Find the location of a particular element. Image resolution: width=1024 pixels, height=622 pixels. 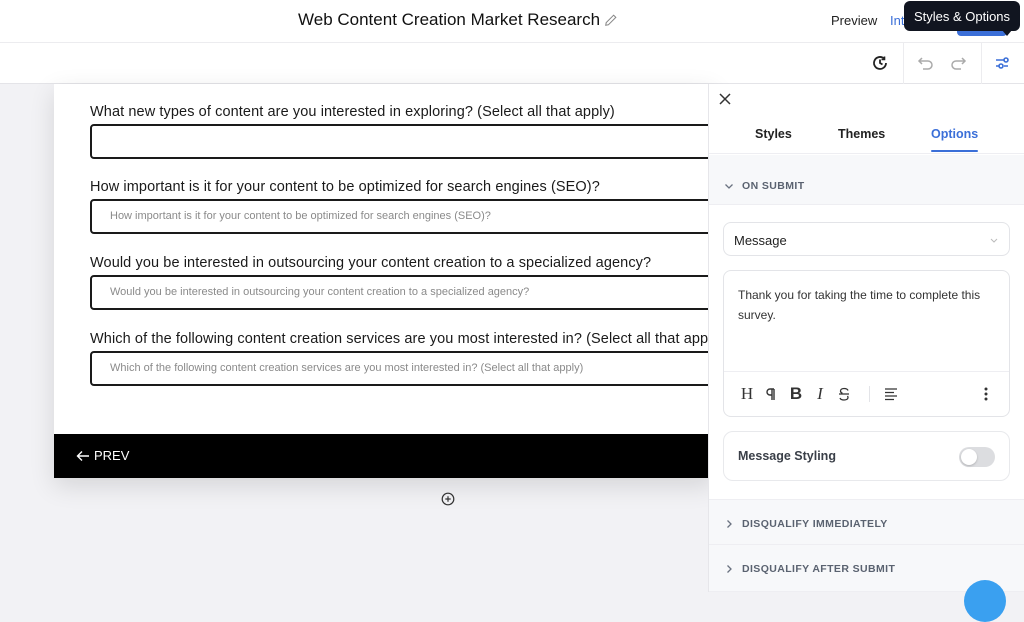

plus-circle-icon is located at coordinates (448, 499).